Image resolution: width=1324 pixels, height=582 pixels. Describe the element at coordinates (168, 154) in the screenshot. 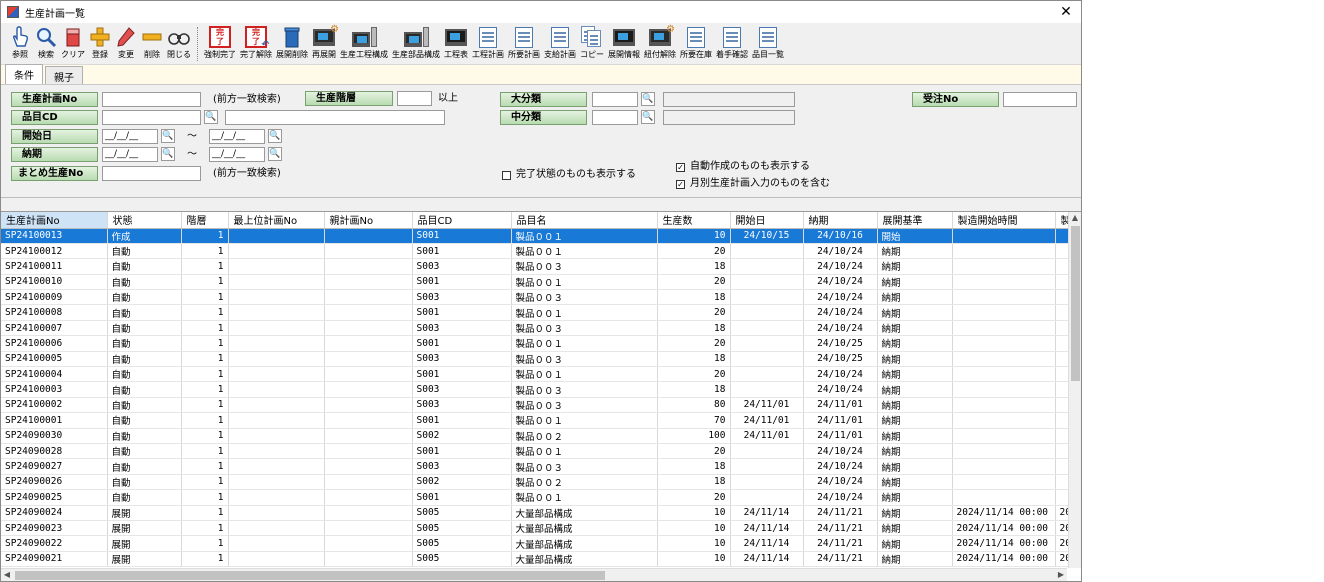

I see `due-date-from-calendar-icon: 🔍` at that location.